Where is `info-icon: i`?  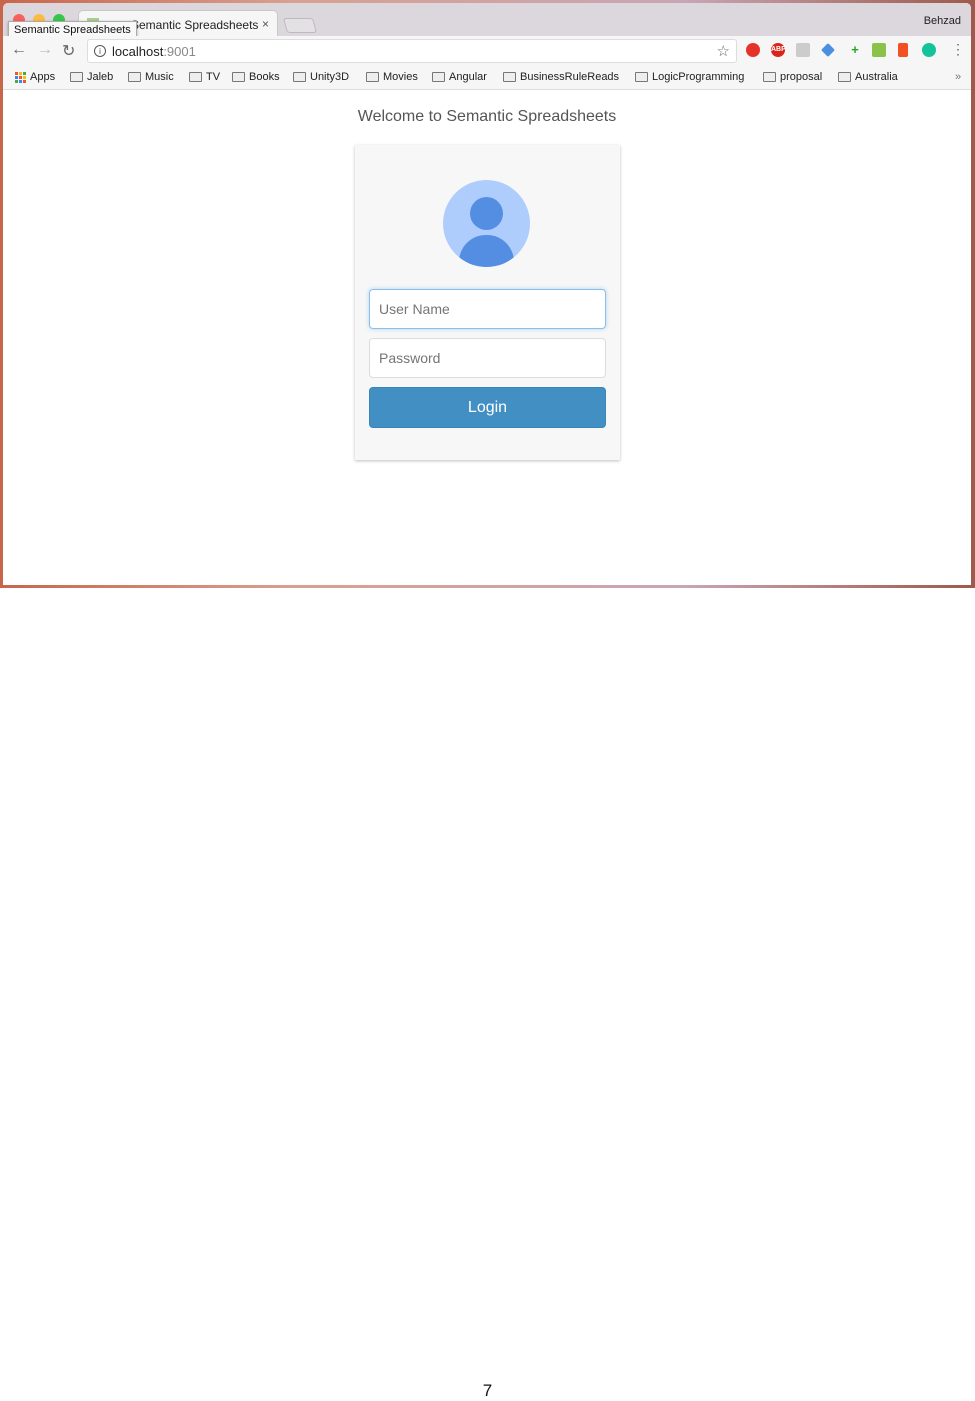 info-icon: i is located at coordinates (100, 51).